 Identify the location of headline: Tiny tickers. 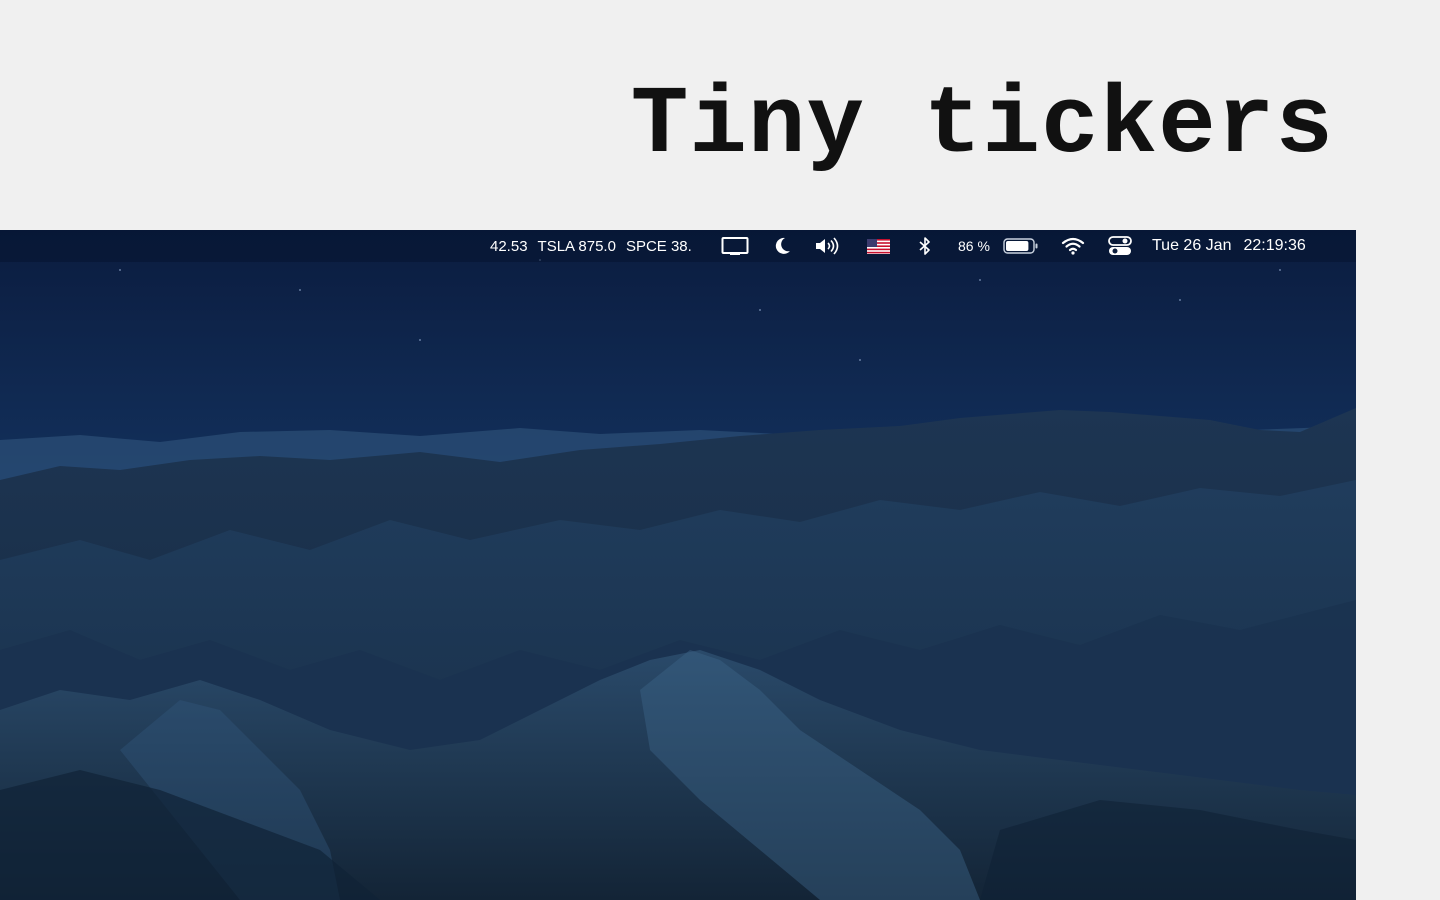
(982, 125).